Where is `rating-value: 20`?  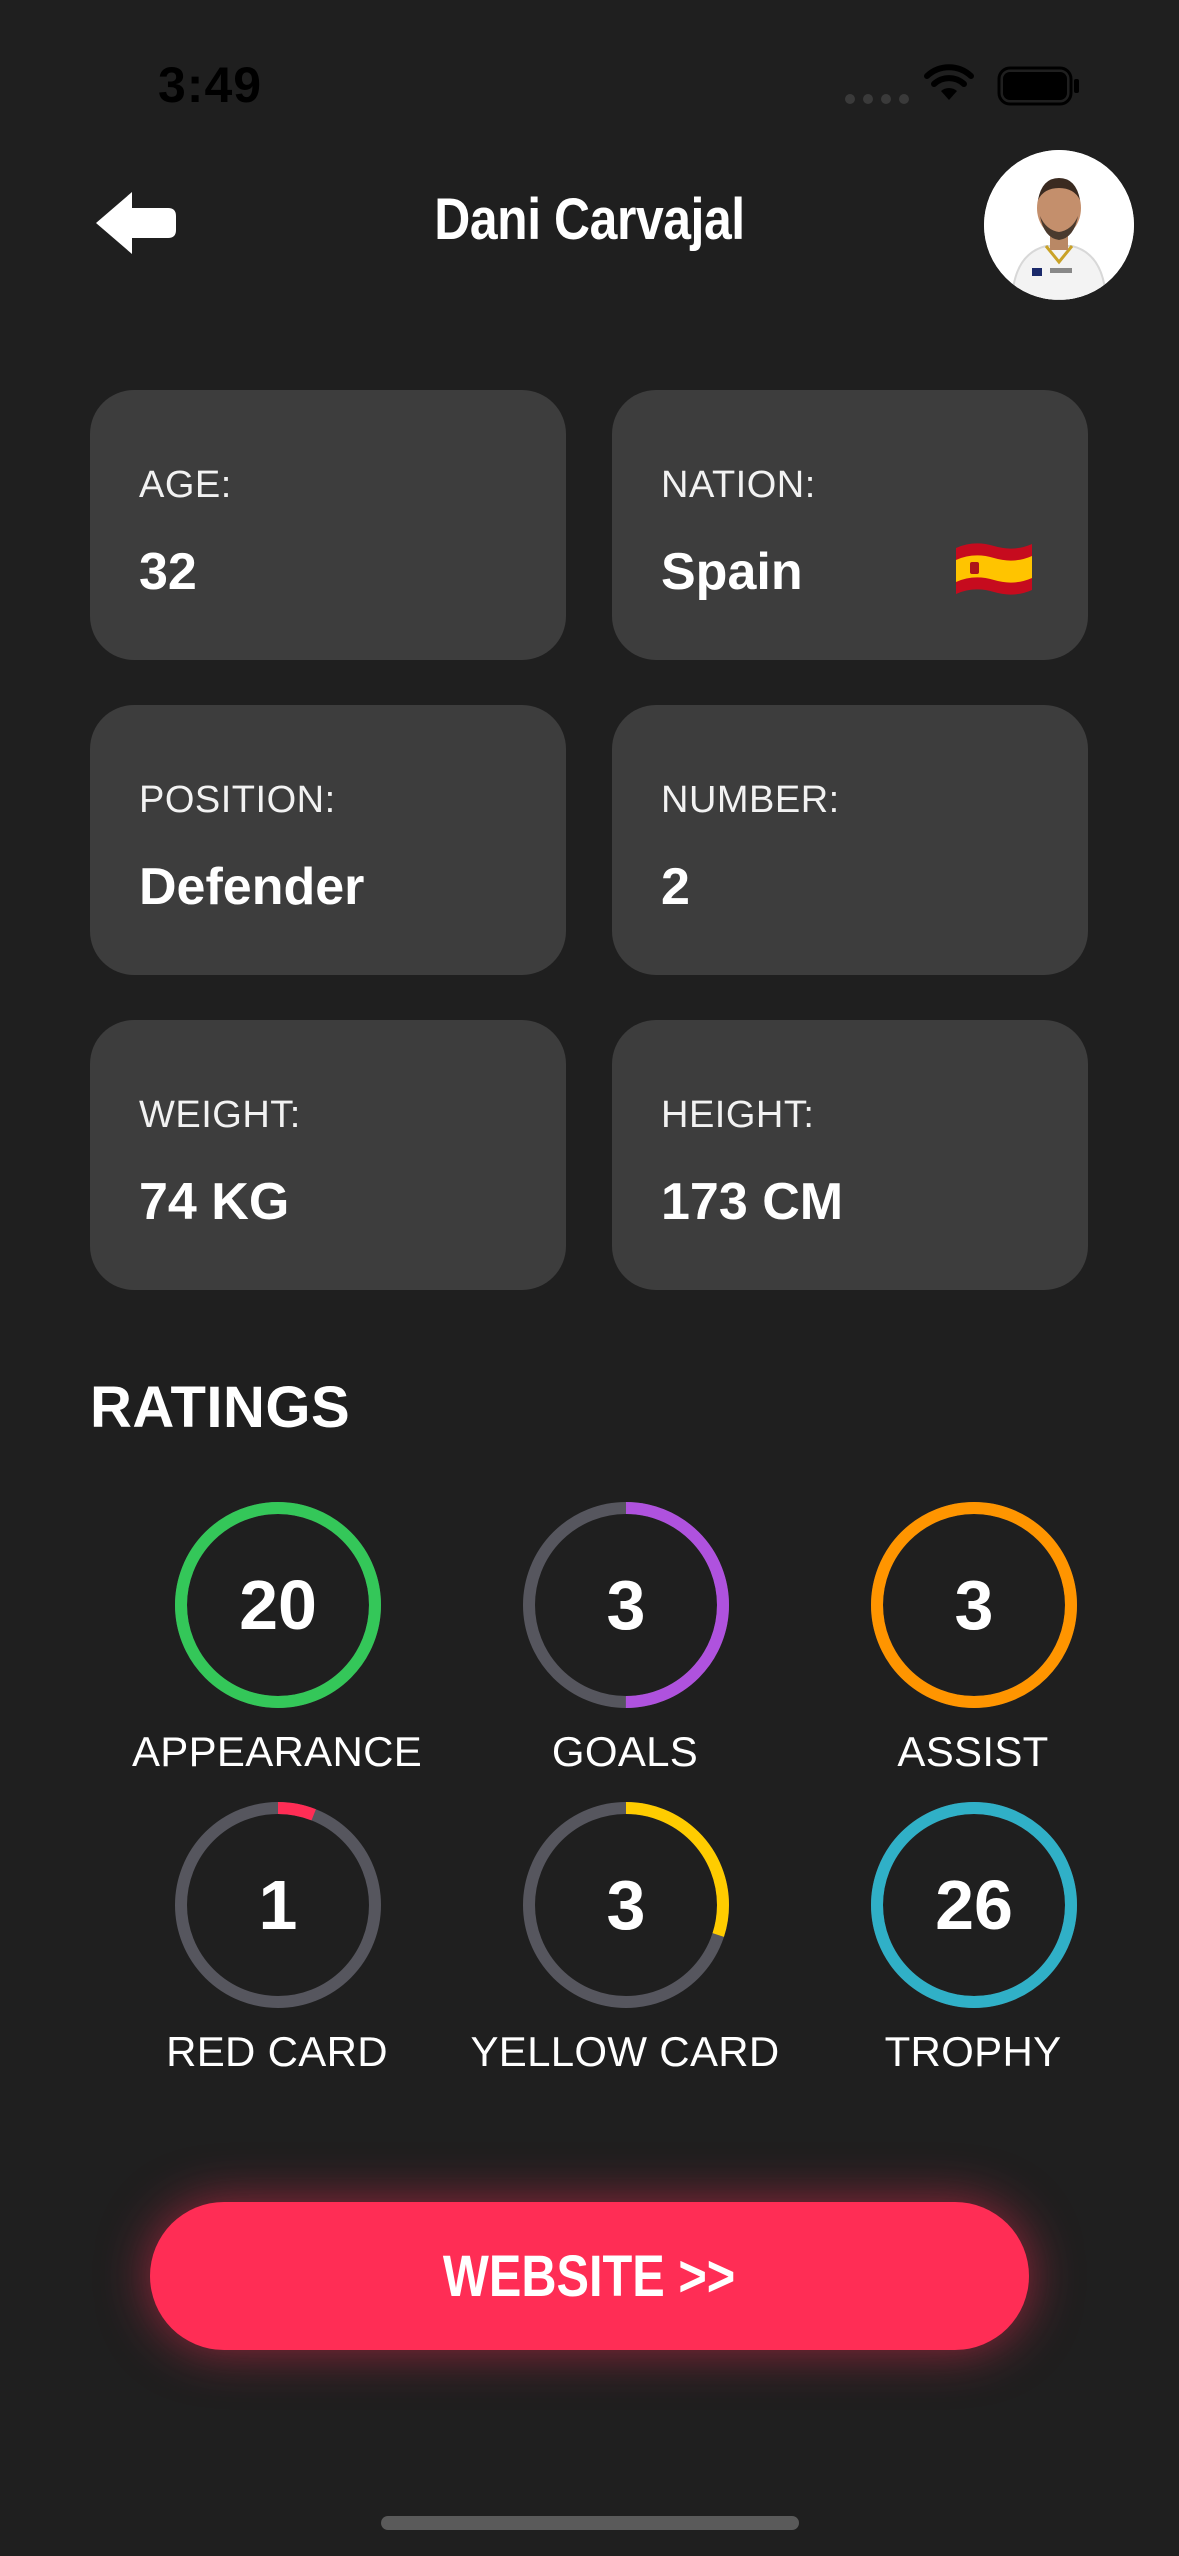 rating-value: 20 is located at coordinates (278, 1605).